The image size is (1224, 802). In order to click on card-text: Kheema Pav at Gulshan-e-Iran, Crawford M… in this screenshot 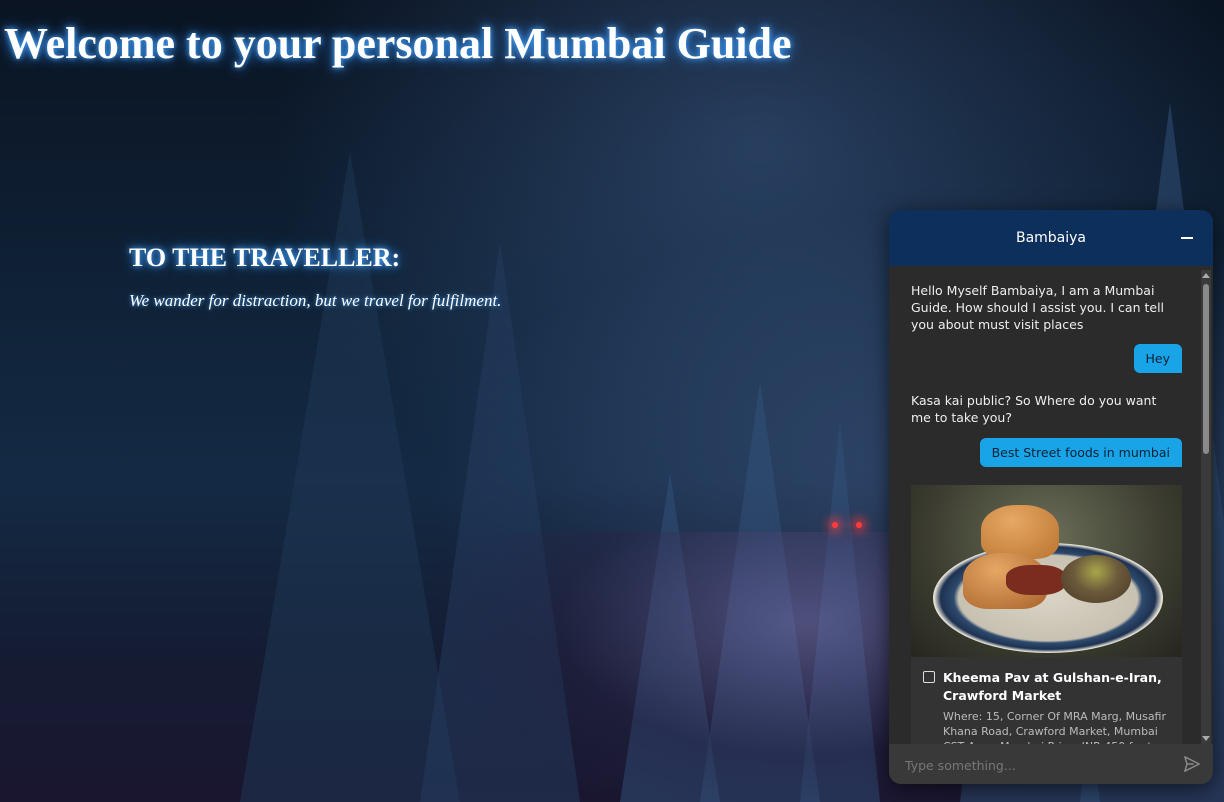, I will do `click(1046, 700)`.